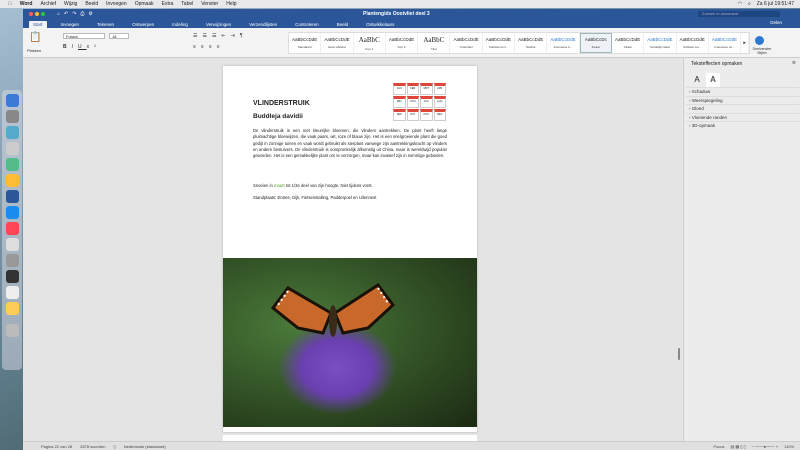 This screenshot has width=800, height=450. I want to click on menu-wijzig: Wijzig, so click(70, 4).